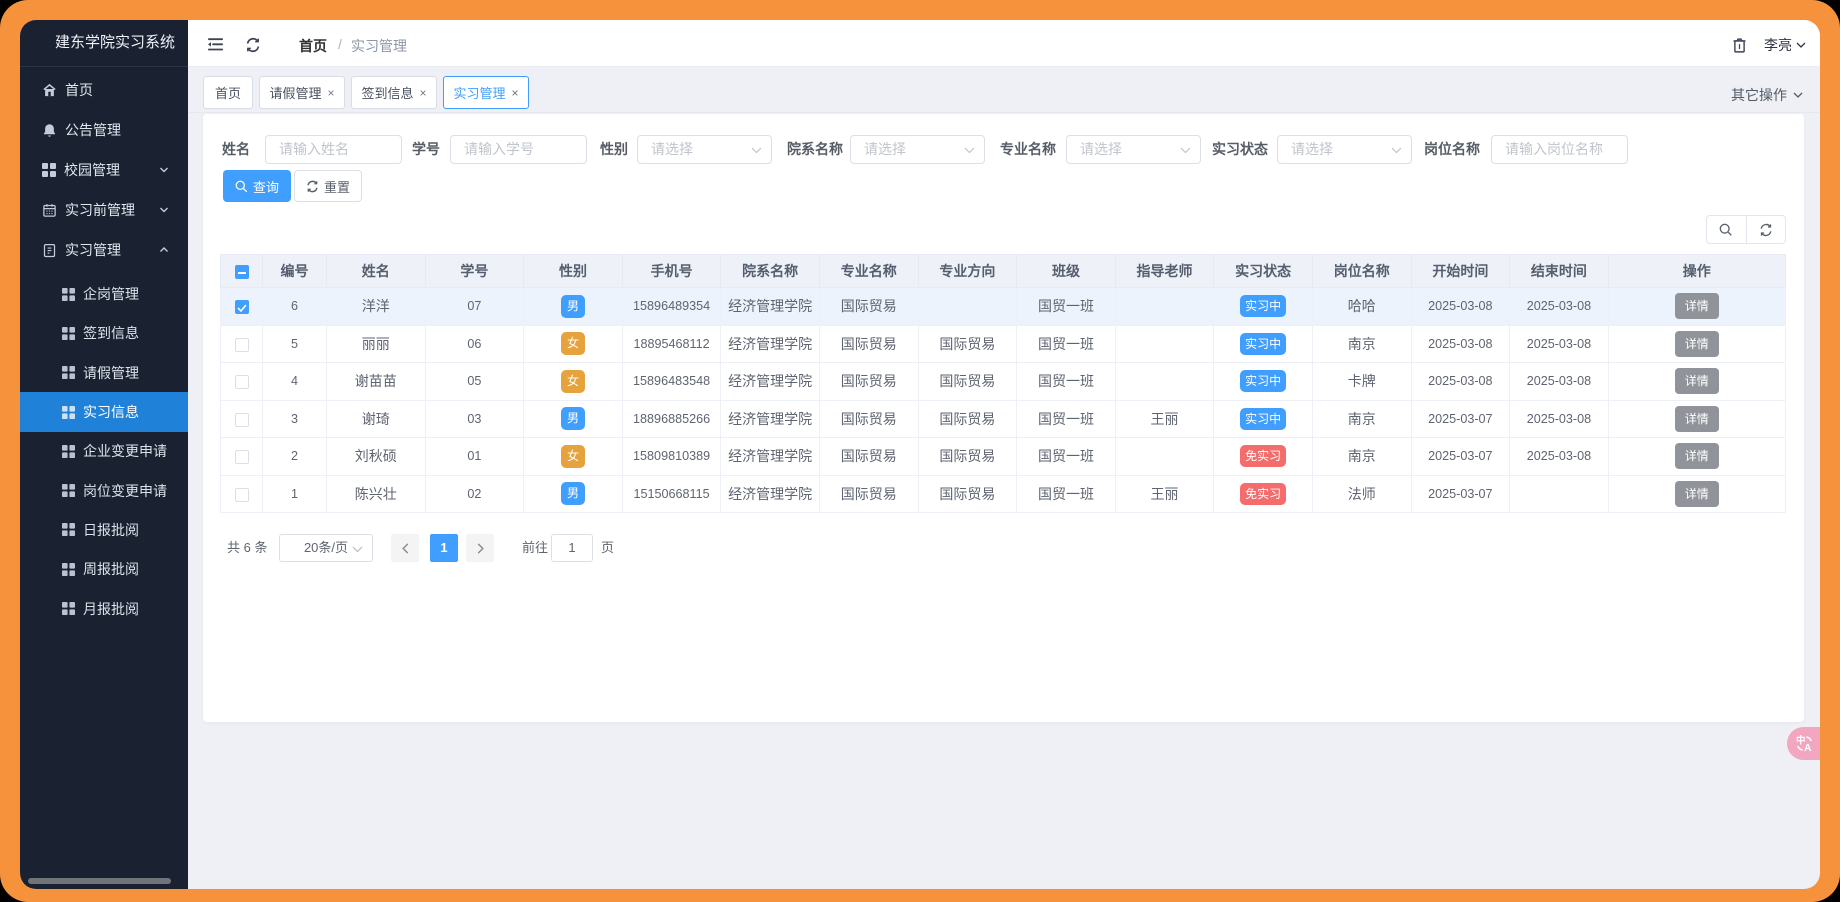 Image resolution: width=1840 pixels, height=902 pixels. What do you see at coordinates (1808, 747) in the screenshot?
I see `svg-text: A` at bounding box center [1808, 747].